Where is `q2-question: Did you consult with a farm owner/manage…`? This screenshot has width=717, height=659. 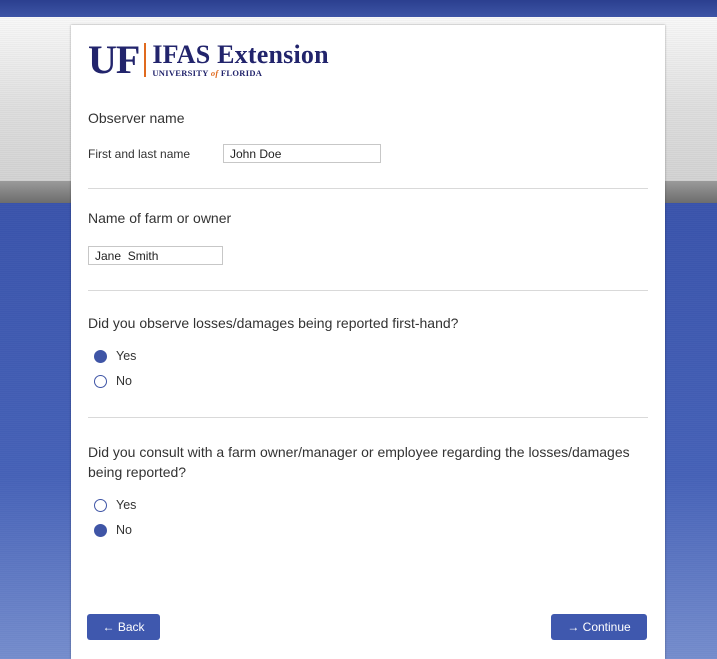
q2-question: Did you consult with a farm owner/manage… is located at coordinates (359, 462).